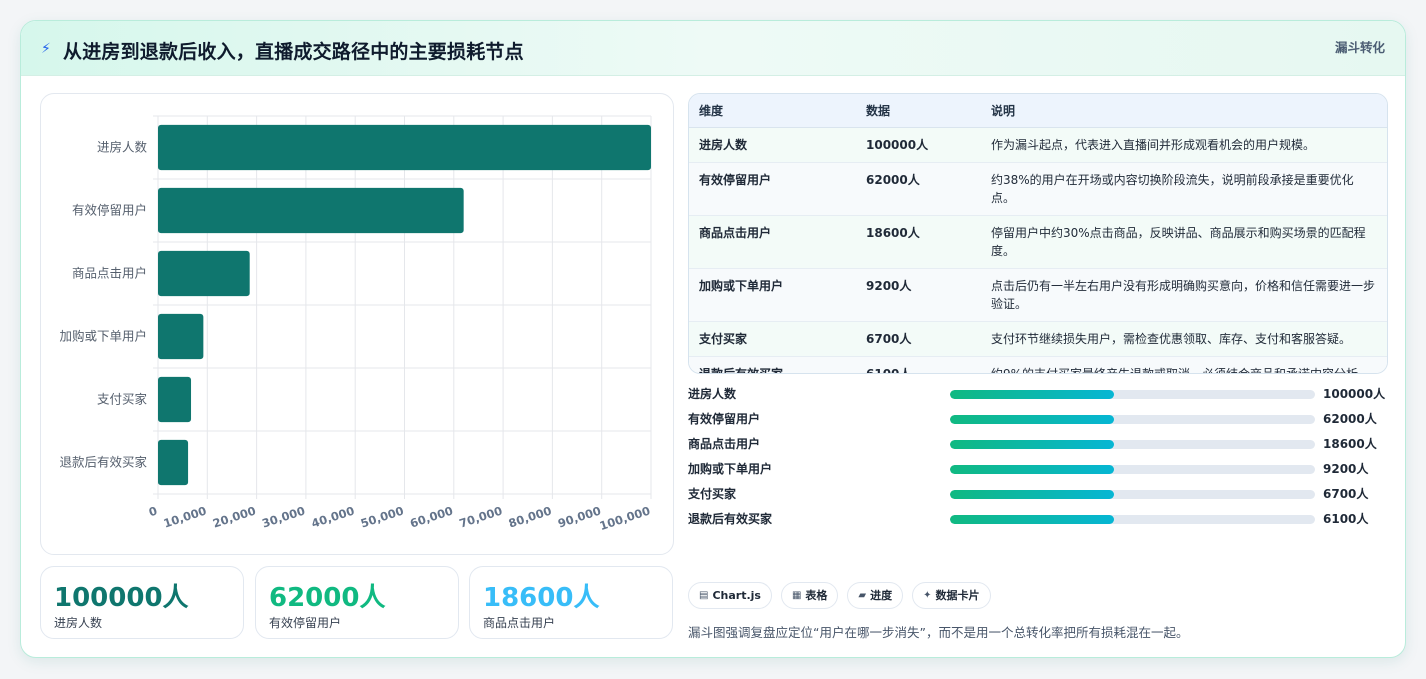 The image size is (1426, 679). Describe the element at coordinates (283, 517) in the screenshot. I see `x-tick-label: 30,000` at that location.